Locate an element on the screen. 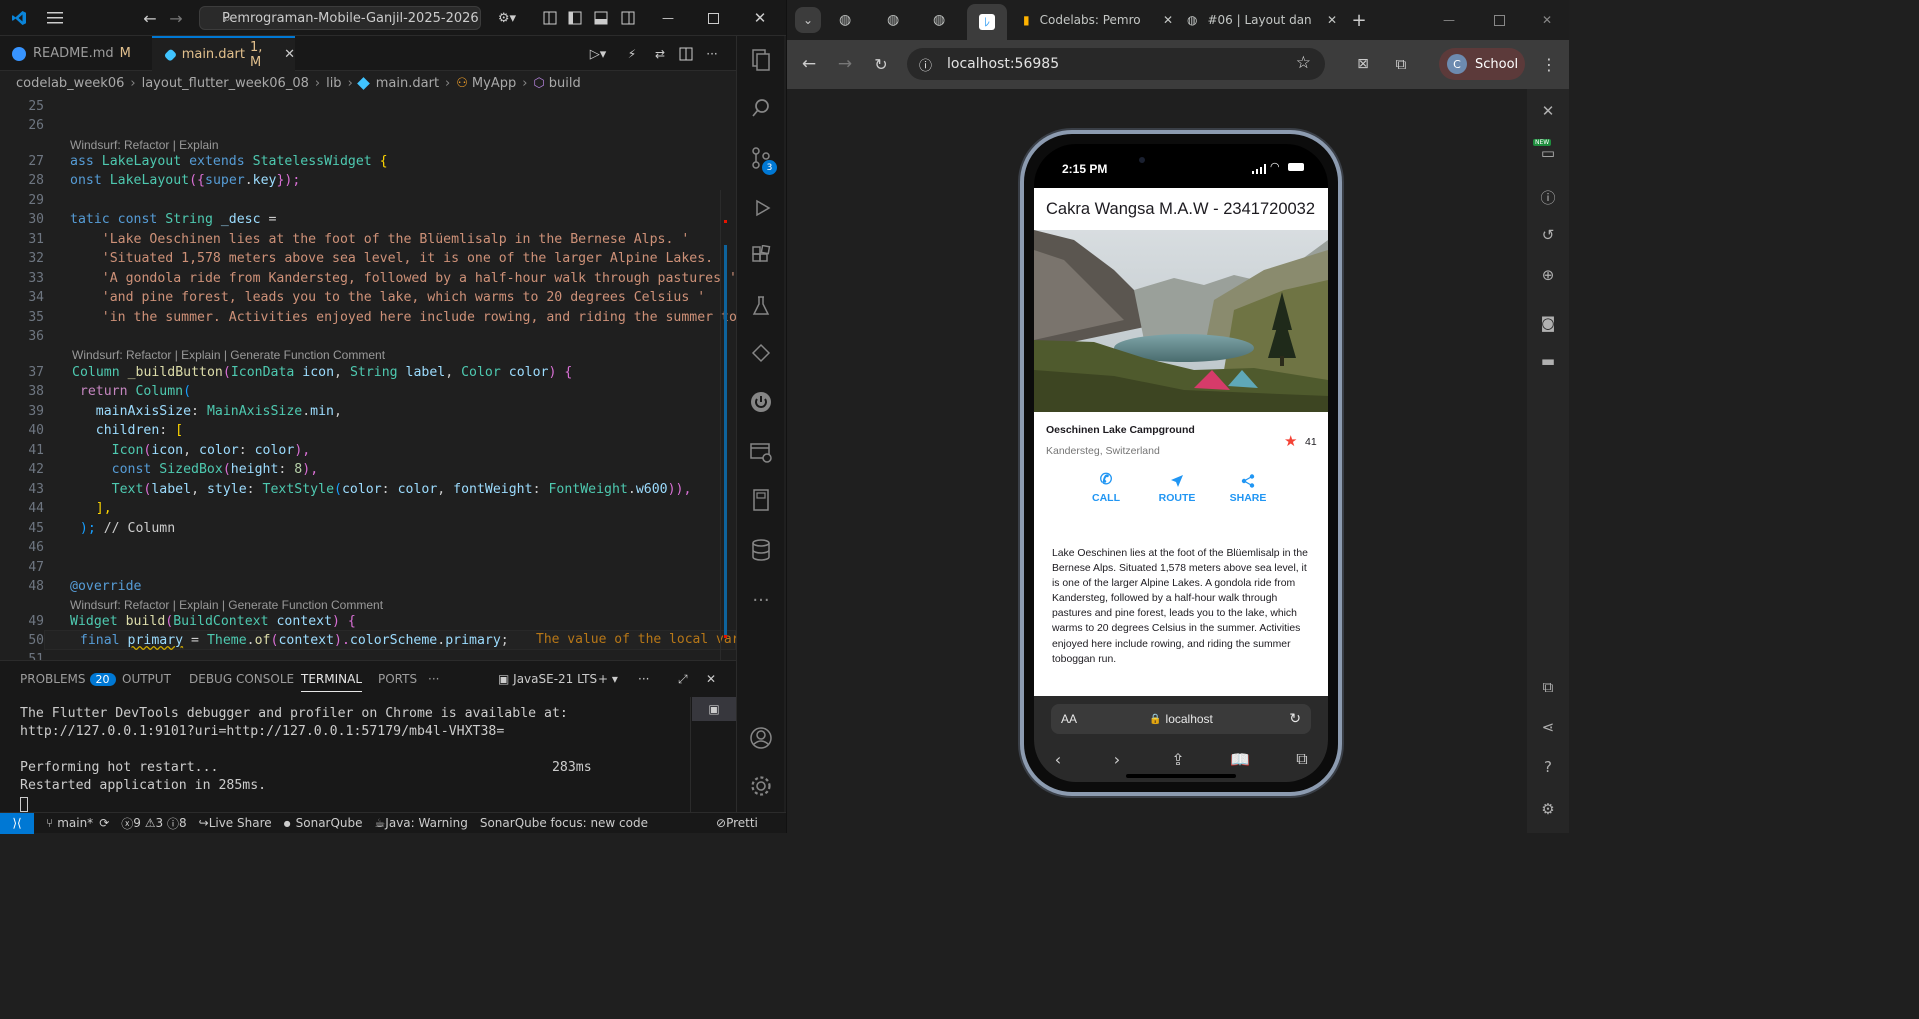 The width and height of the screenshot is (1919, 1019). extensions-icon is located at coordinates (761, 256).